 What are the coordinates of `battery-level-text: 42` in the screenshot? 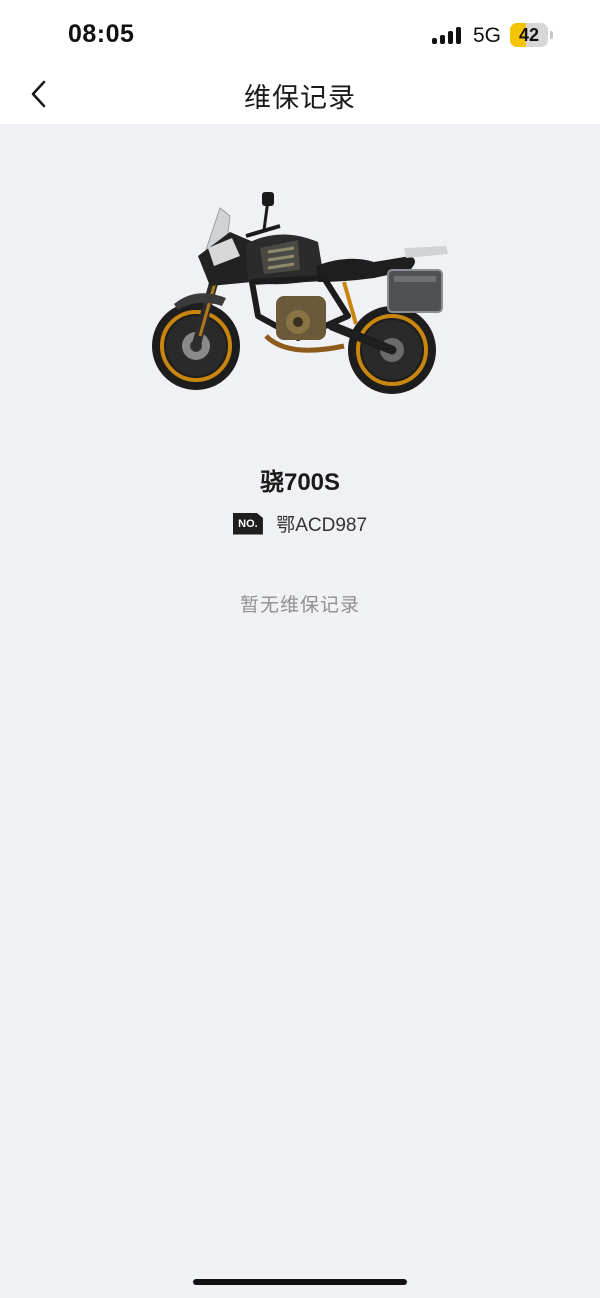 It's located at (529, 35).